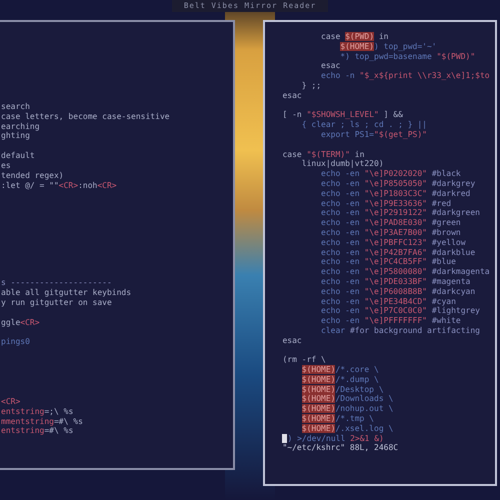 Image resolution: width=500 pixels, height=500 pixels. What do you see at coordinates (400, 213) in the screenshot?
I see `code-line: echo -en "\e]P2919122" #darkgreen` at bounding box center [400, 213].